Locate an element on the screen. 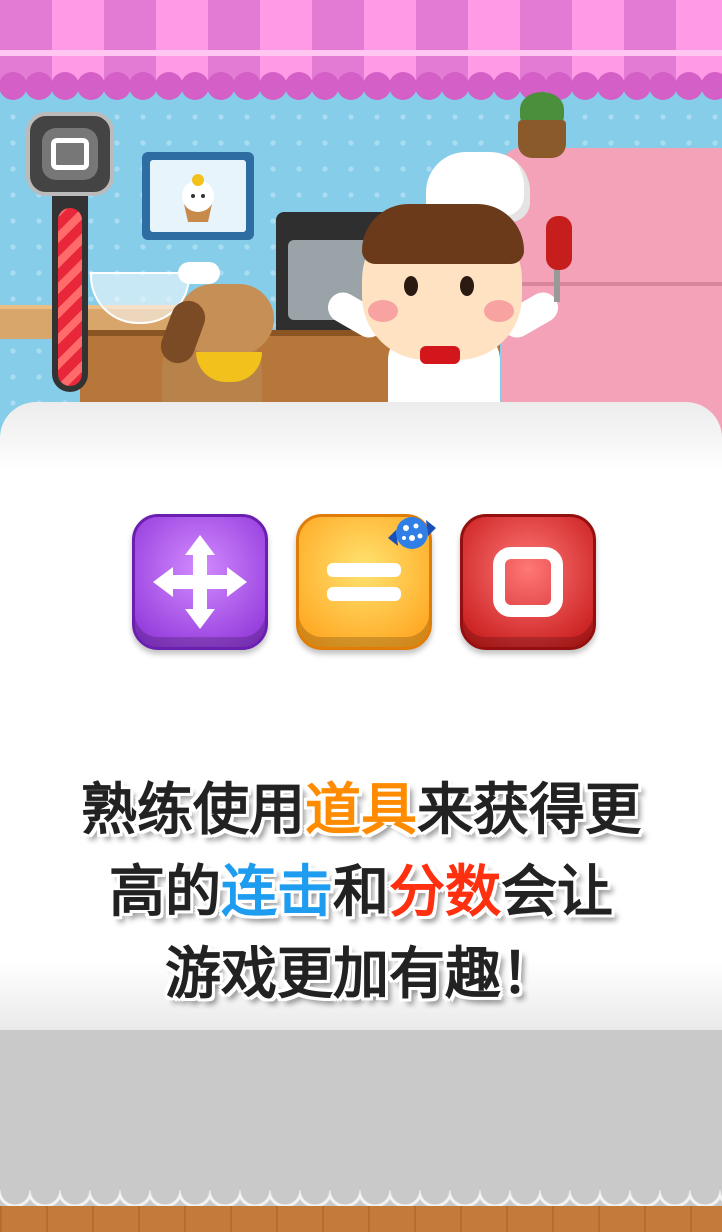  move-item-button is located at coordinates (200, 582).